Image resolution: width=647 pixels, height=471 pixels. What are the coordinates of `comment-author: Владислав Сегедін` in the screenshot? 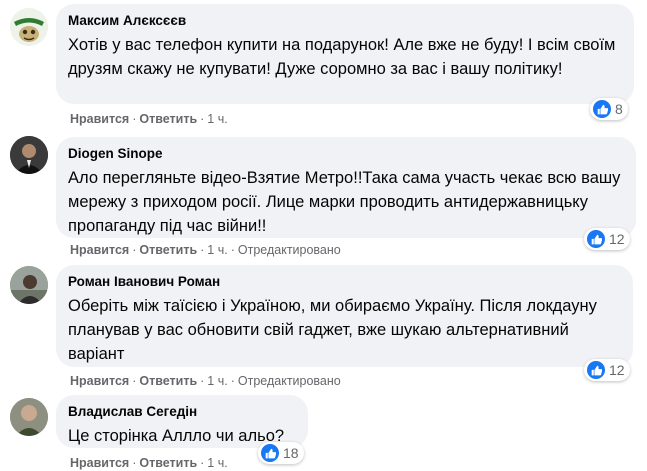 It's located at (182, 412).